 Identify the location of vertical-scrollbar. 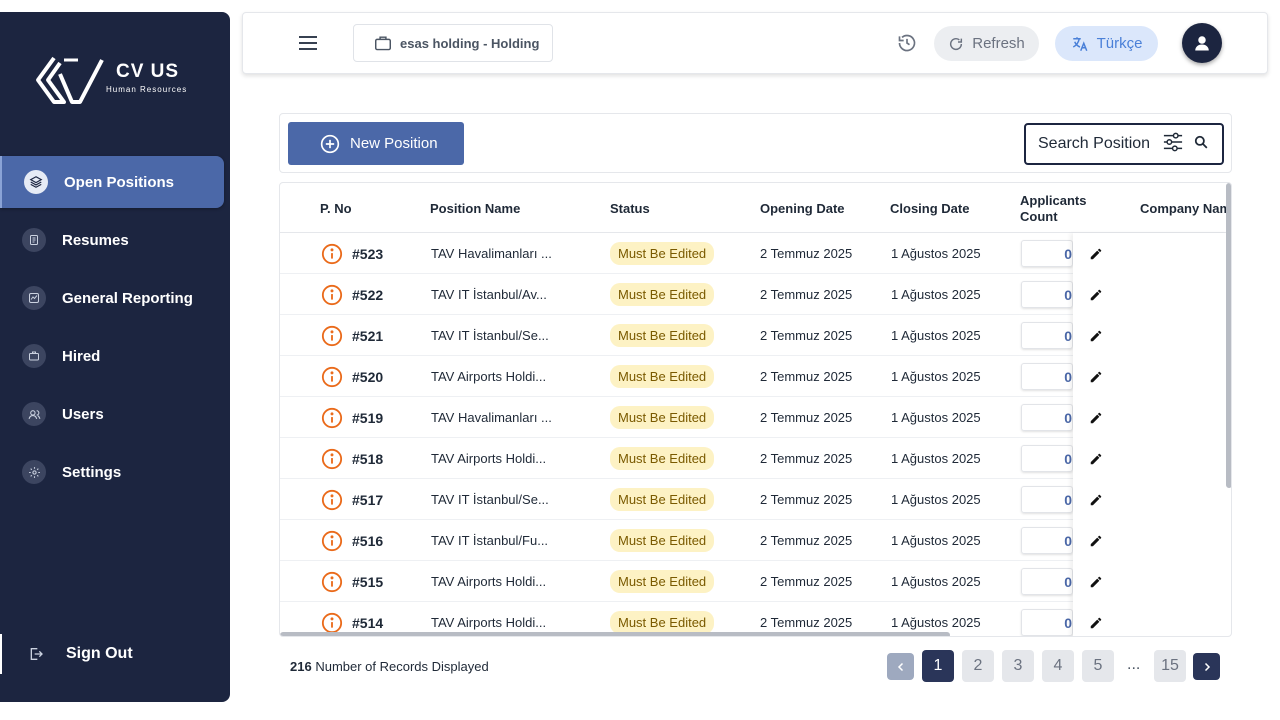
(1228, 335).